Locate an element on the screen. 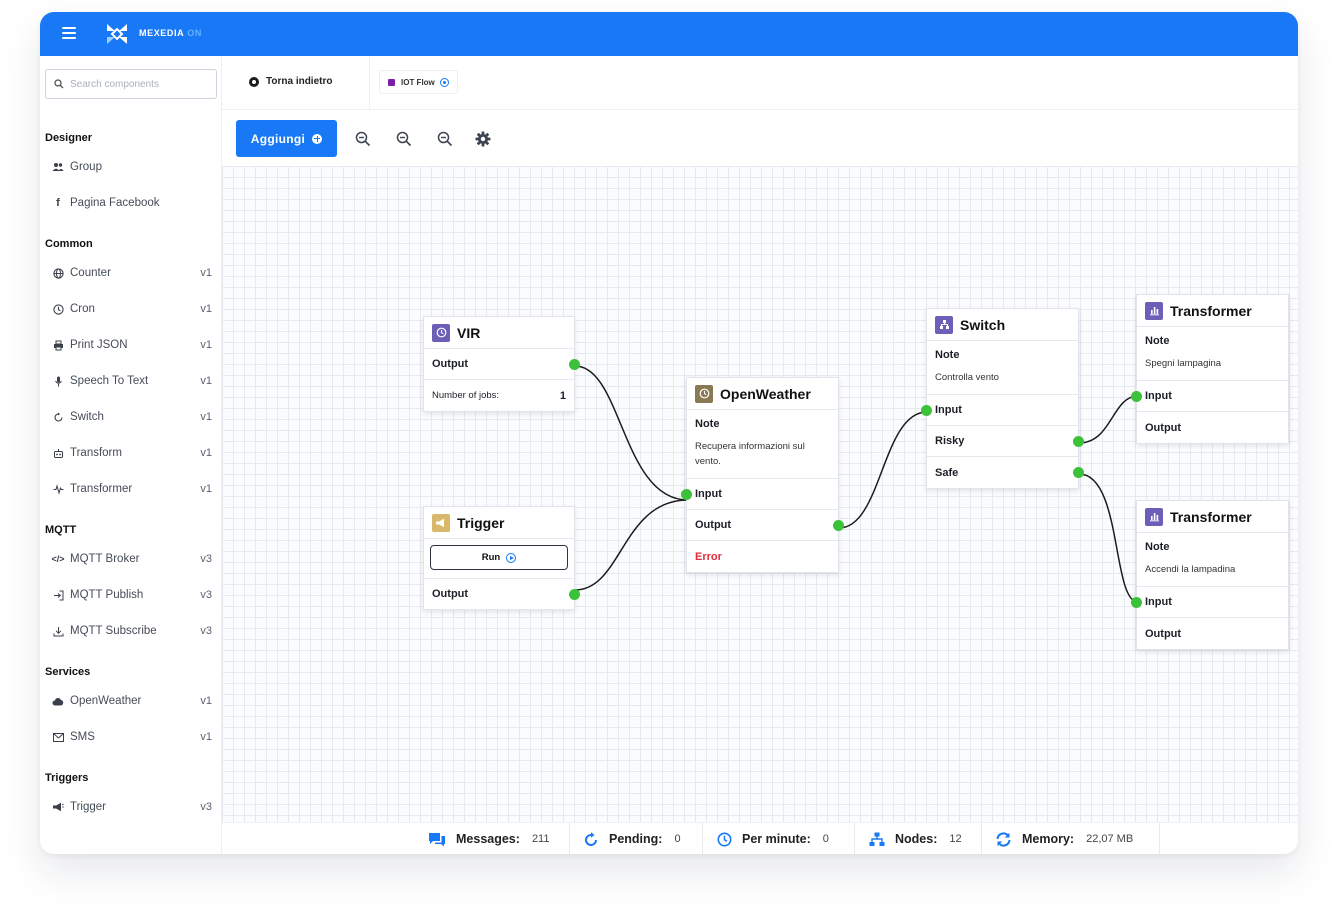  node-header: Trigger is located at coordinates (499, 523).